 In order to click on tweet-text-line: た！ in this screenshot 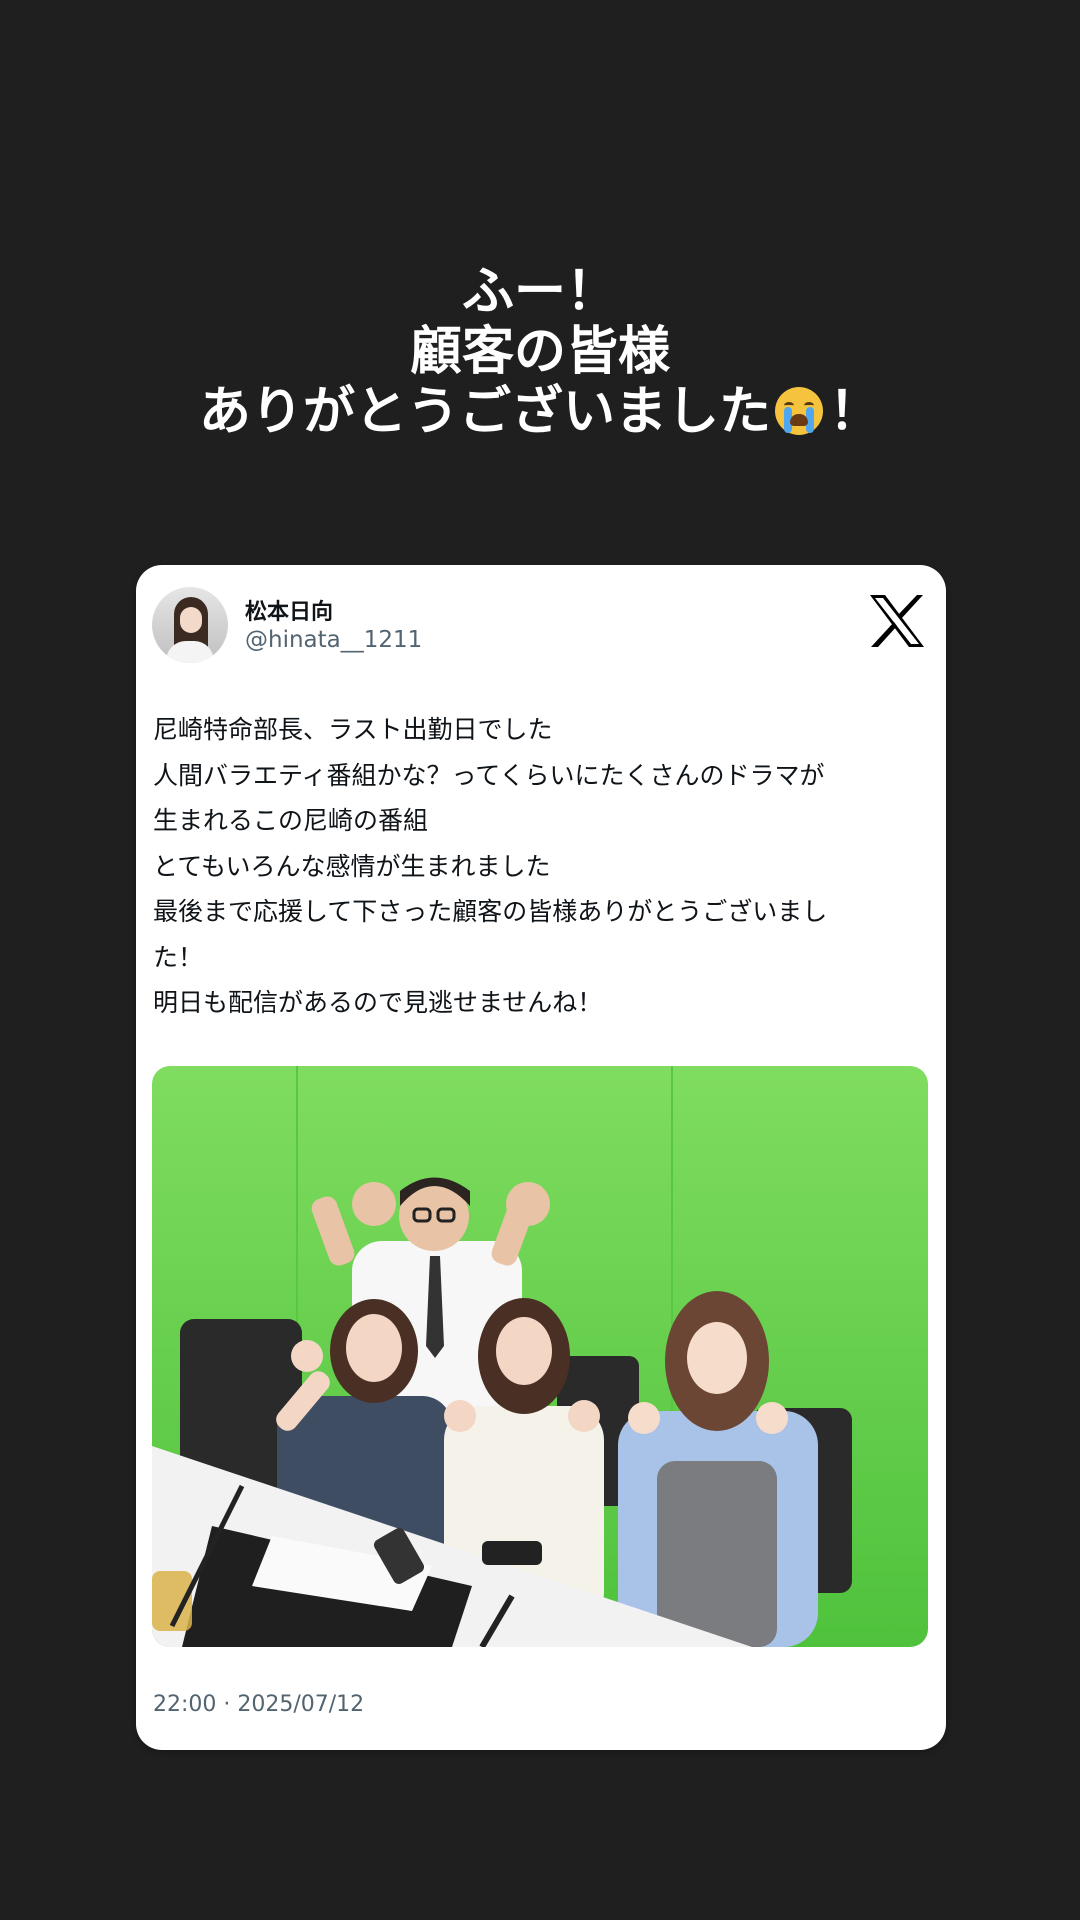, I will do `click(178, 957)`.